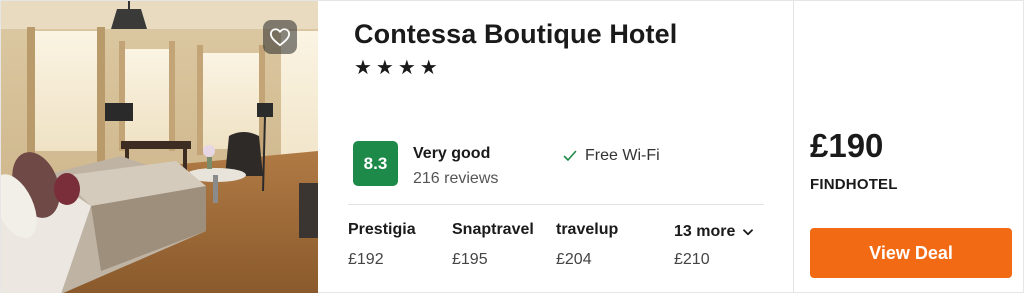 This screenshot has width=1024, height=293. I want to click on provider-name: travelup, so click(587, 229).